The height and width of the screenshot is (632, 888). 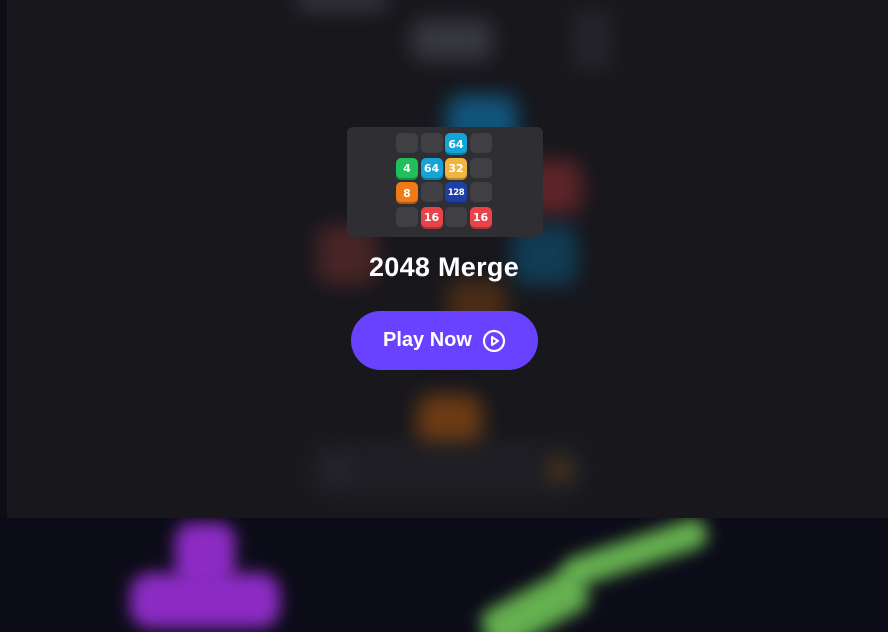 I want to click on game-title: 2048 Merge, so click(x=444, y=267).